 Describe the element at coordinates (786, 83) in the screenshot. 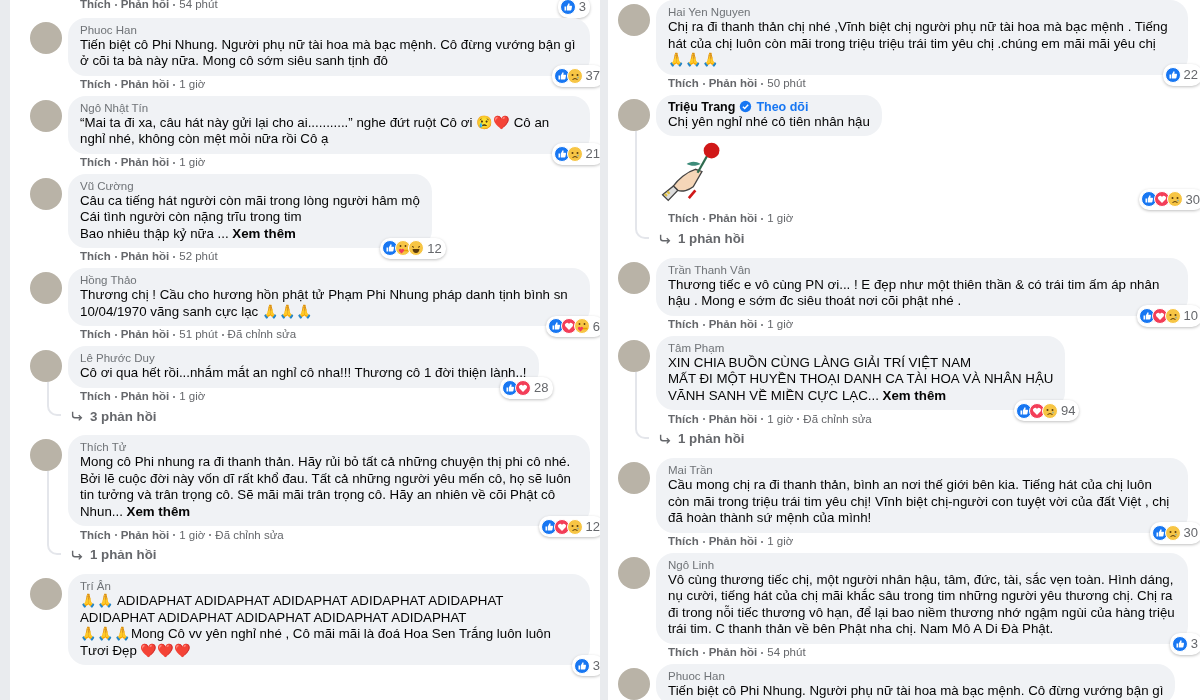

I see `comment-time: 50 phút` at that location.